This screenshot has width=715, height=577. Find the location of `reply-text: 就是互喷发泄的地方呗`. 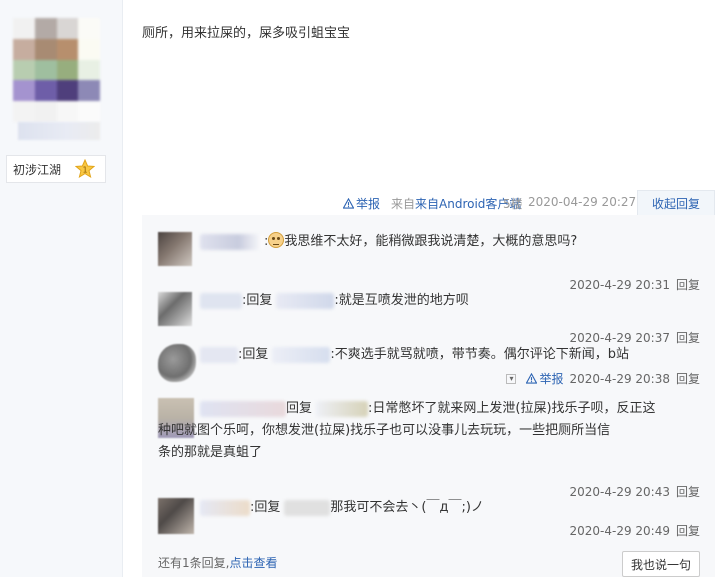

reply-text: 就是互喷发泄的地方呗 is located at coordinates (403, 300).